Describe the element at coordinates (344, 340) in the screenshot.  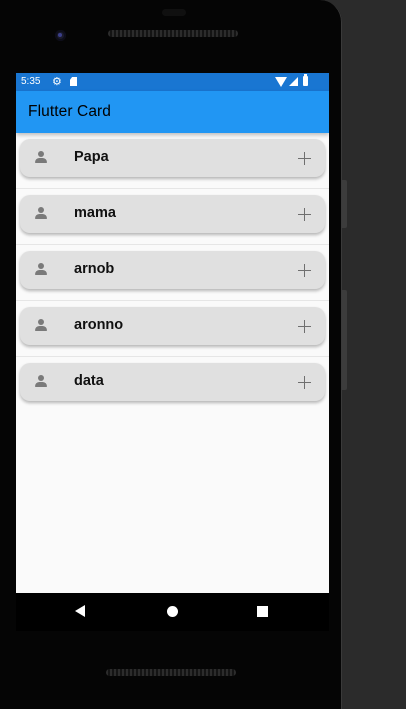
I see `volume-button` at that location.